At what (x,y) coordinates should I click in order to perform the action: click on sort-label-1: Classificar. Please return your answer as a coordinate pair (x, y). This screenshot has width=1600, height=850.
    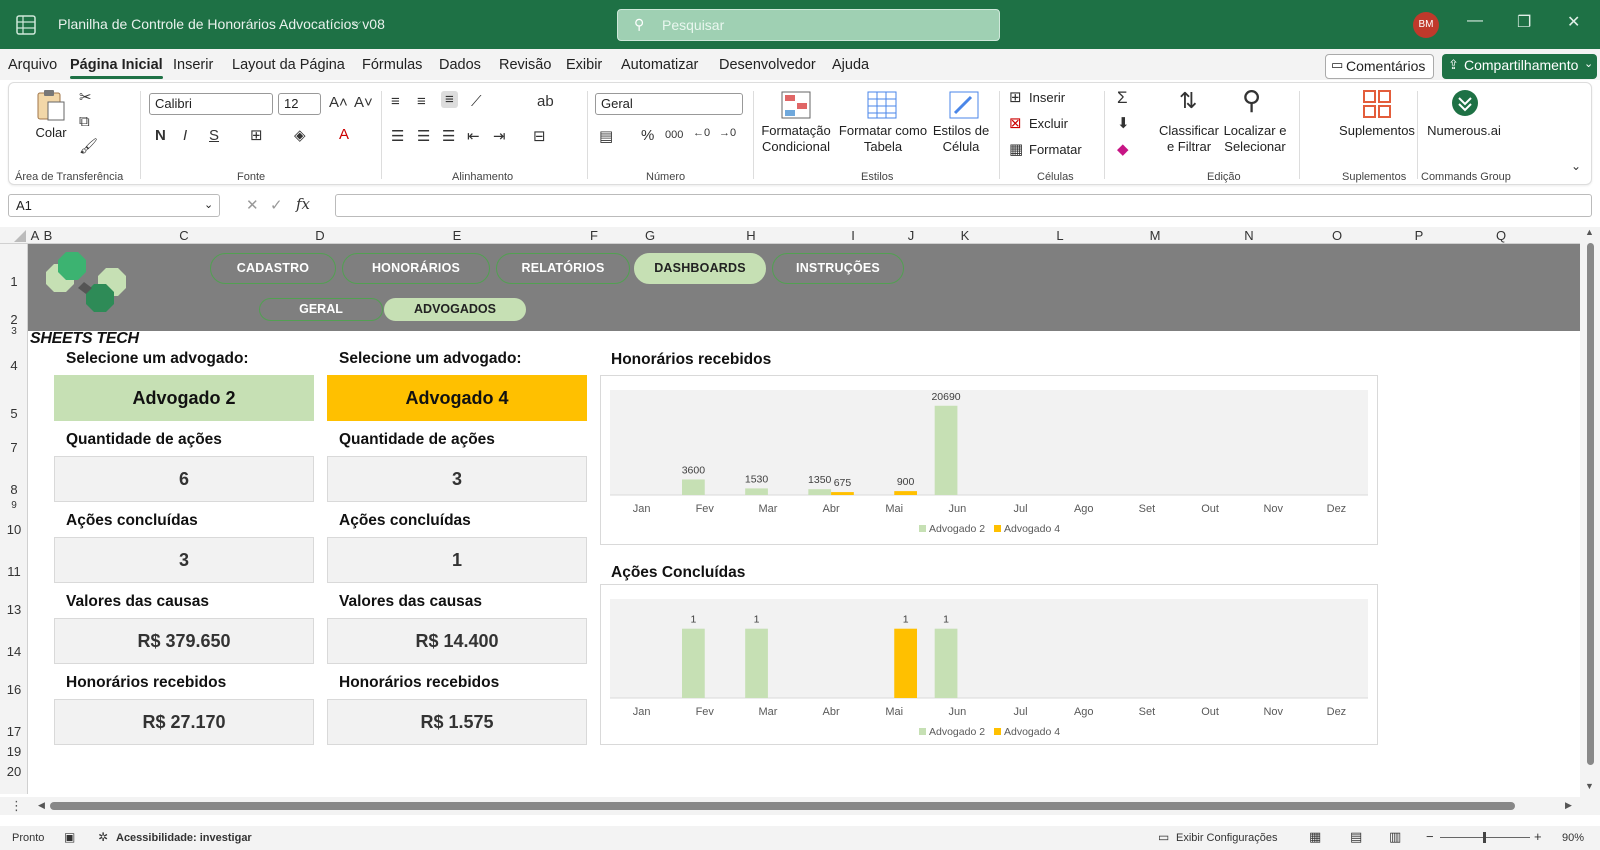
    Looking at the image, I should click on (1189, 131).